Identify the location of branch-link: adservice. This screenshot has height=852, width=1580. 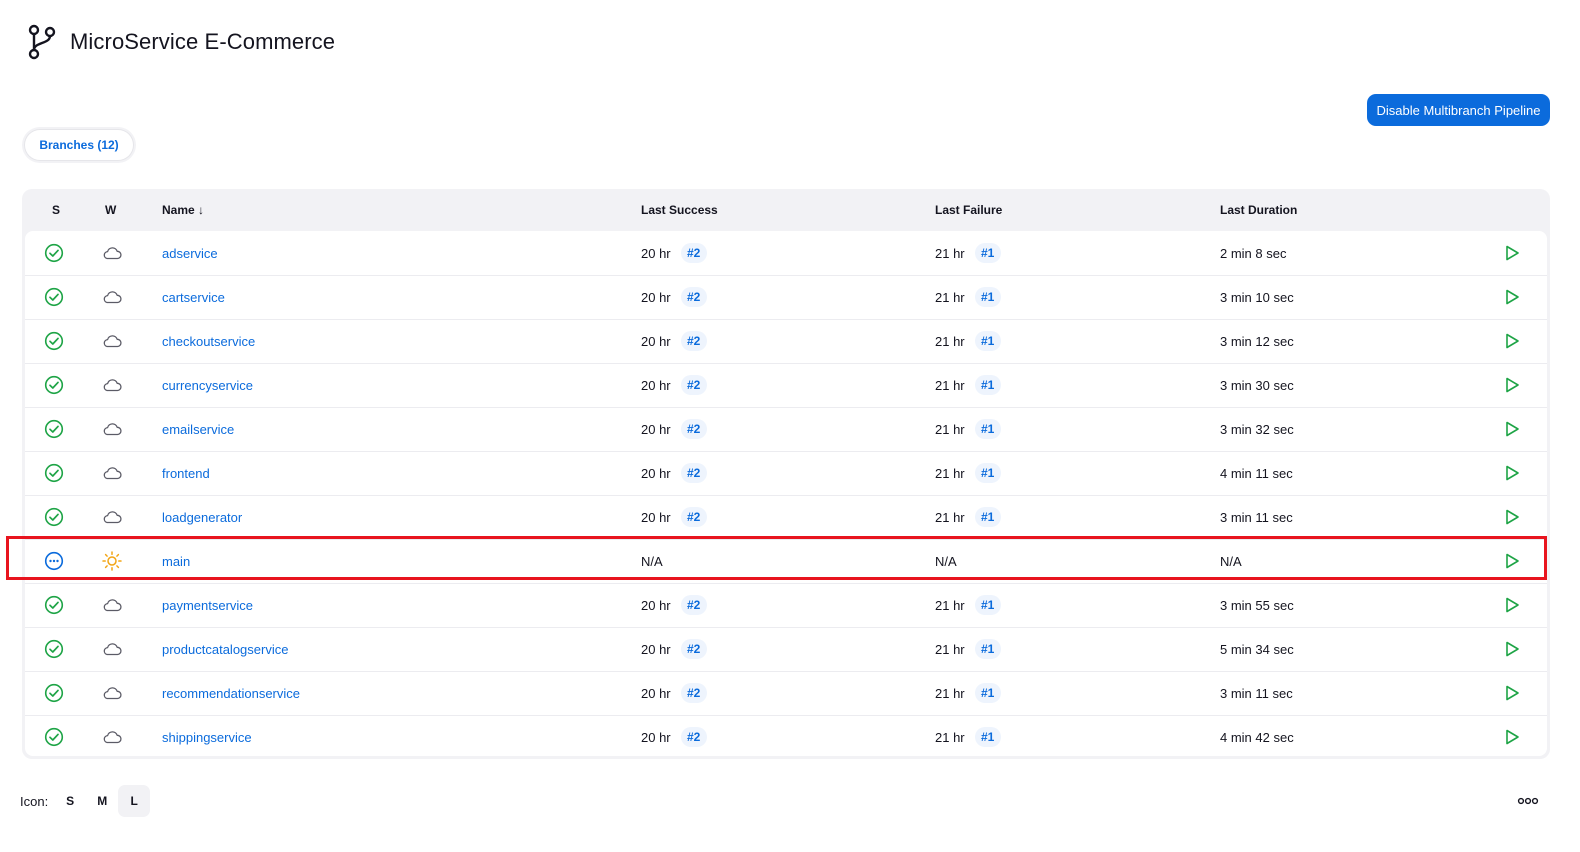
(190, 253).